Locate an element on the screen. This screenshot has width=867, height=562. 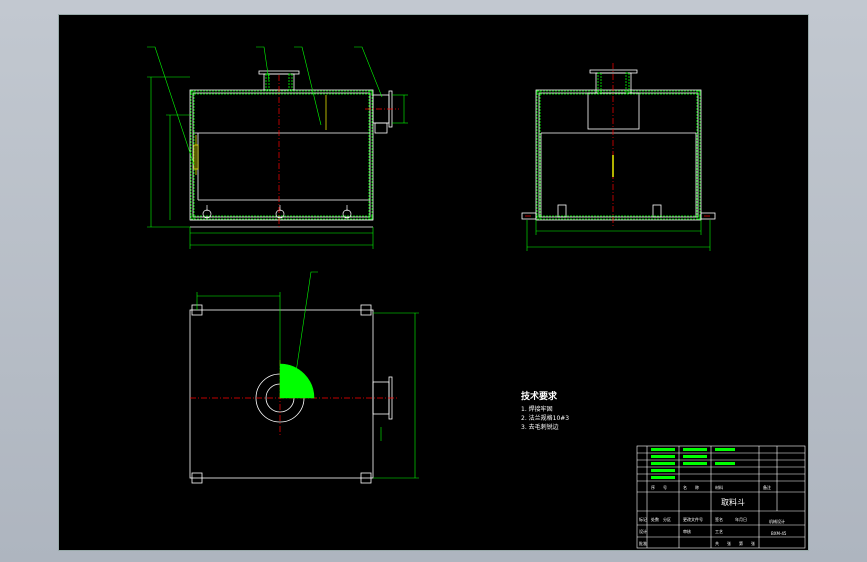
footer-2: 张 is located at coordinates (729, 543).